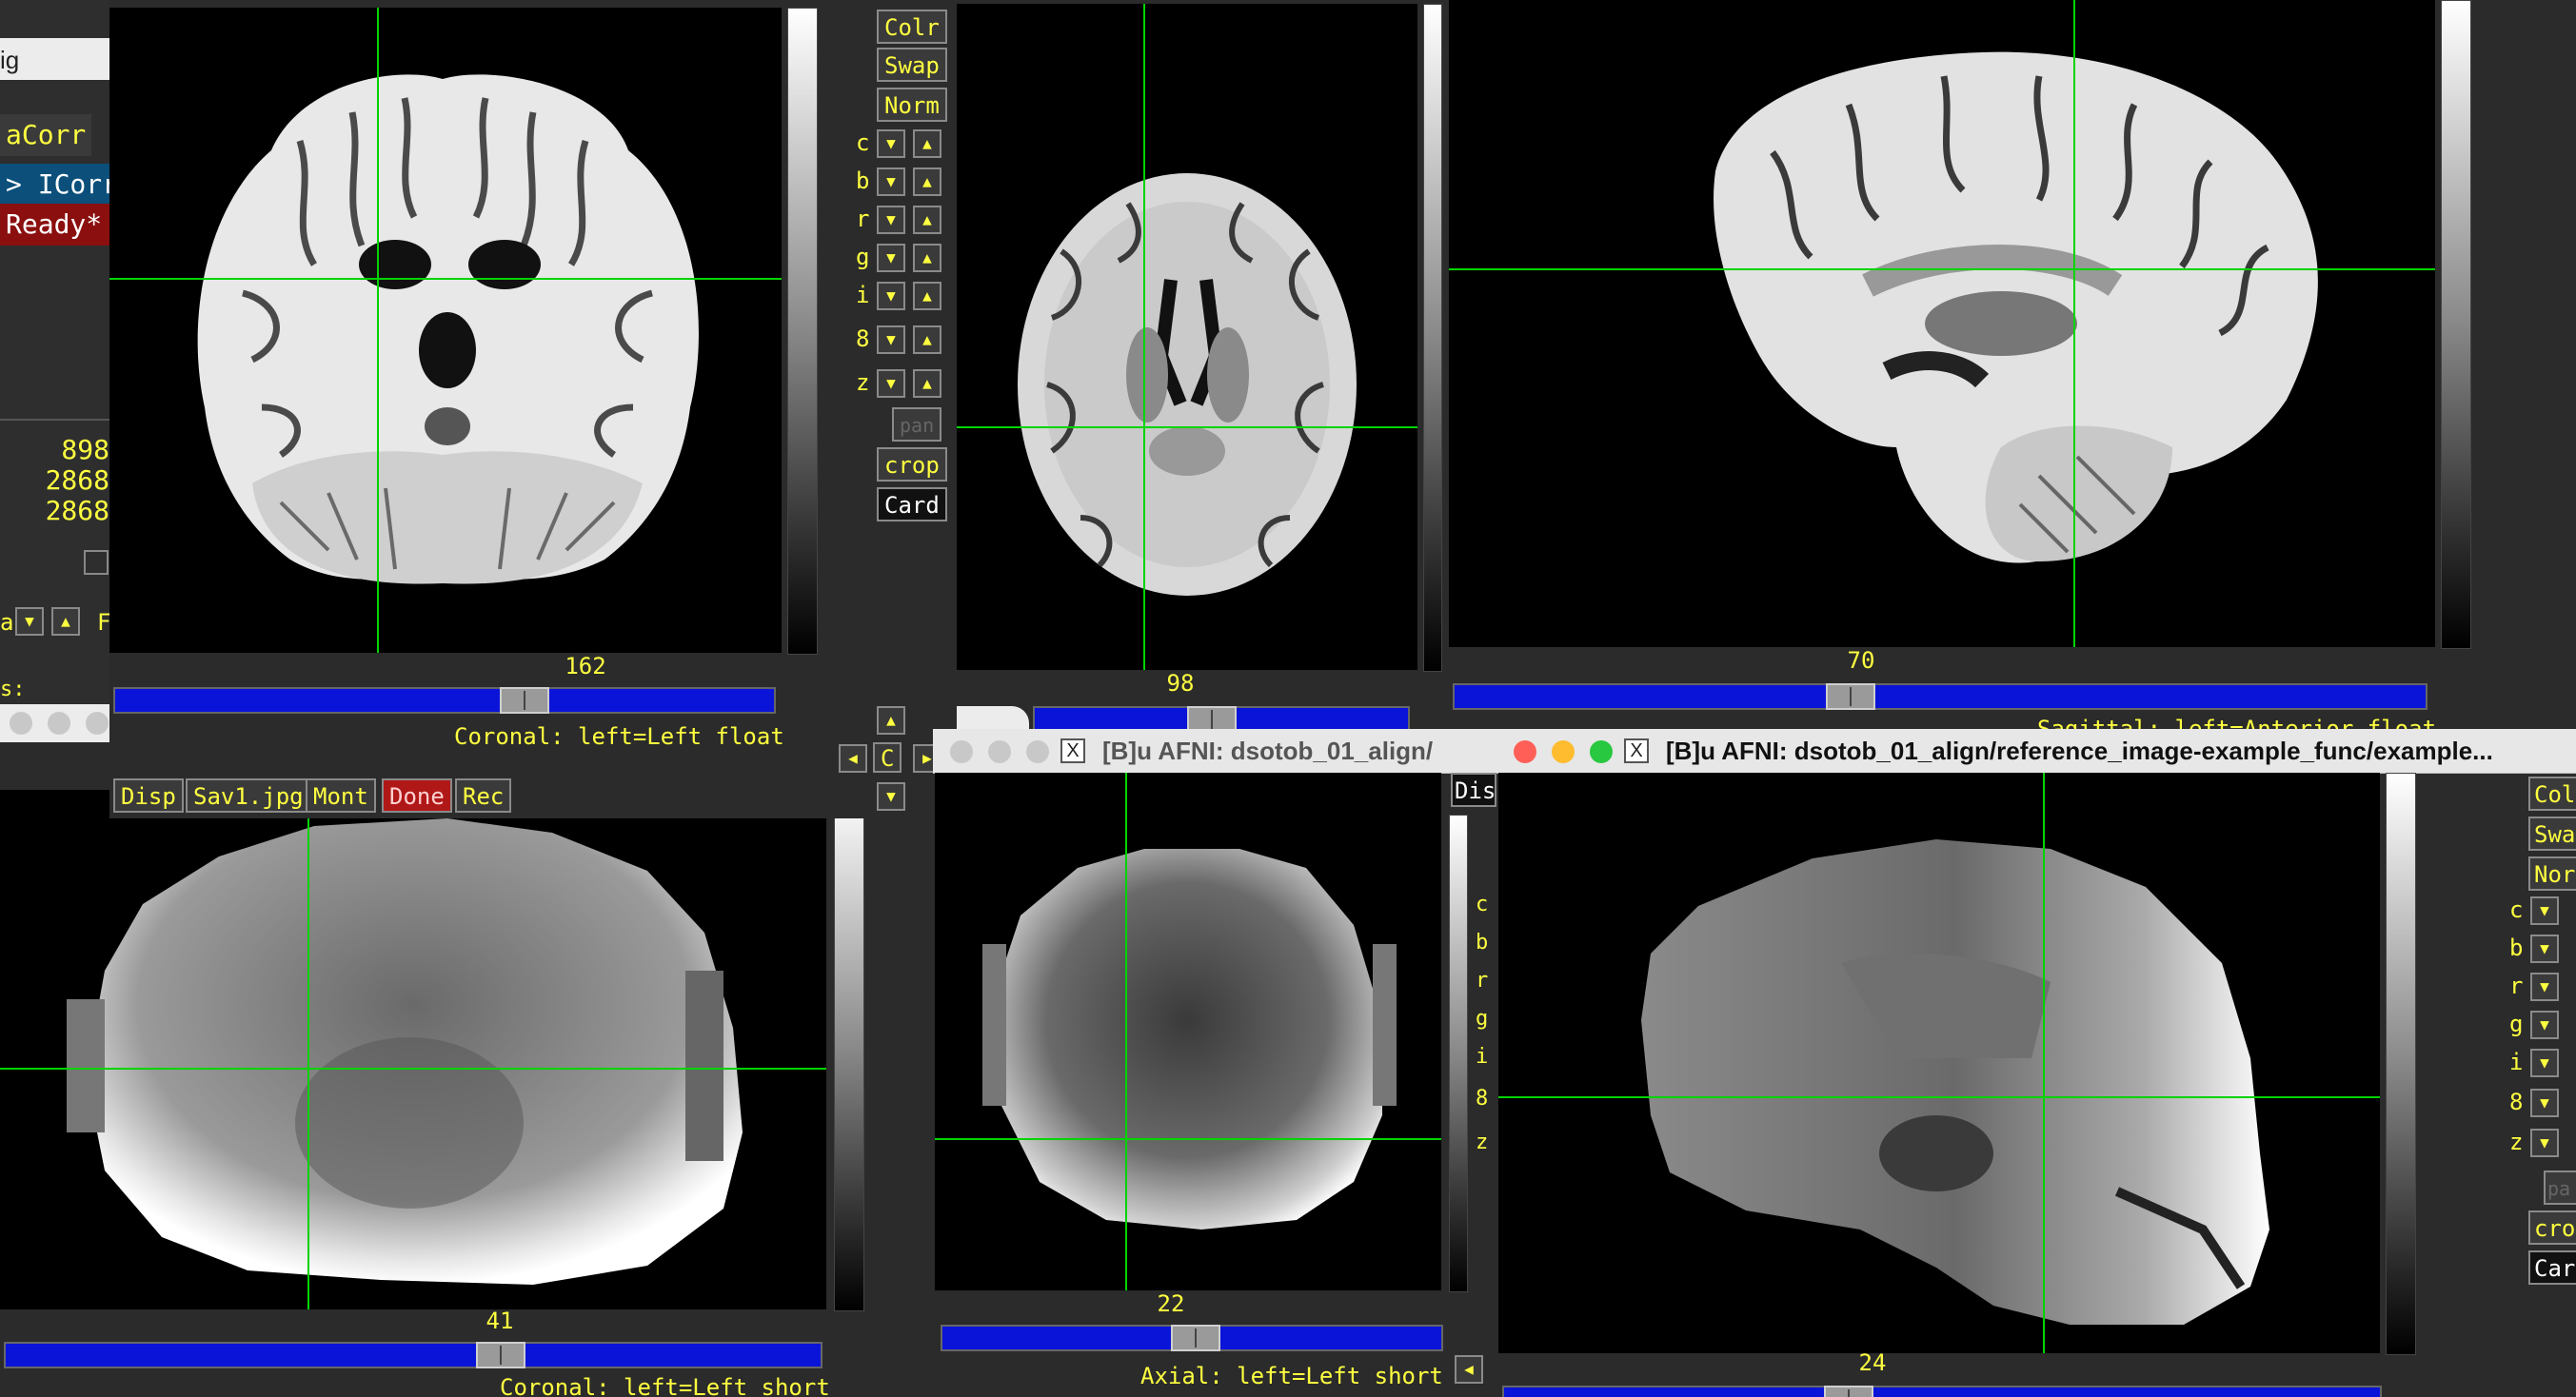 This screenshot has height=1397, width=2576. Describe the element at coordinates (2552, 1267) in the screenshot. I see `card-button: Car` at that location.